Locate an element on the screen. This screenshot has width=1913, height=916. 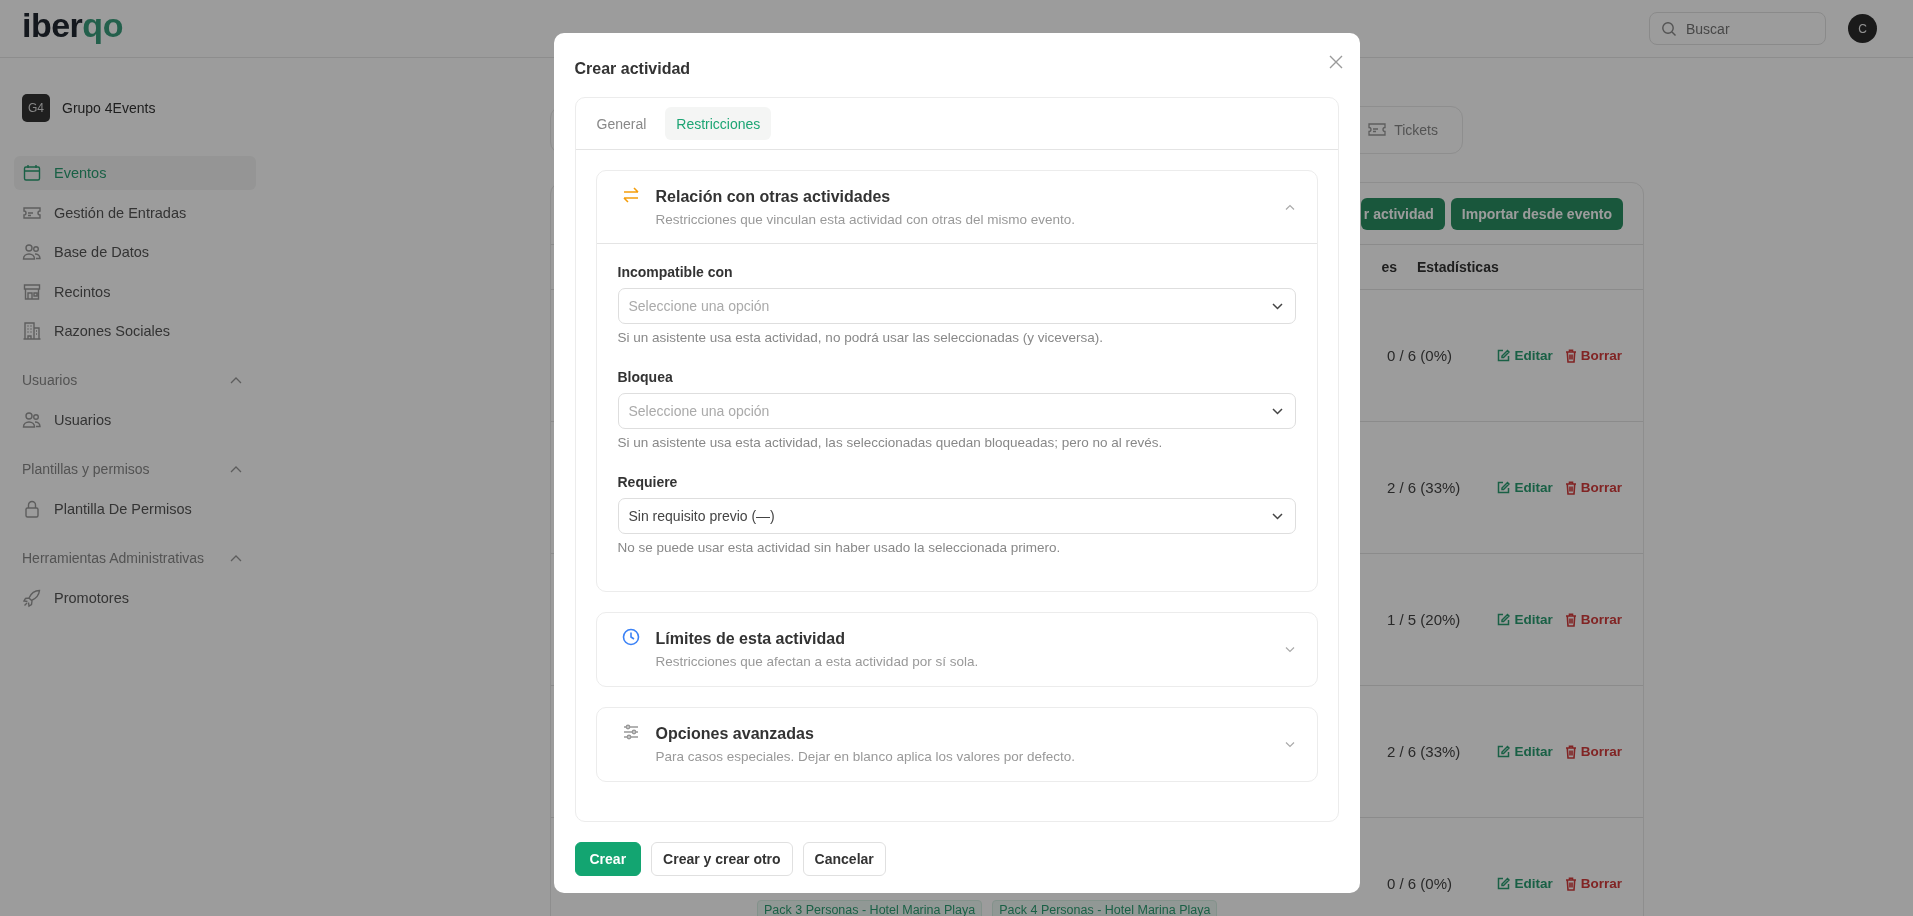
sidebar-item: Razones Sociales is located at coordinates (135, 331).